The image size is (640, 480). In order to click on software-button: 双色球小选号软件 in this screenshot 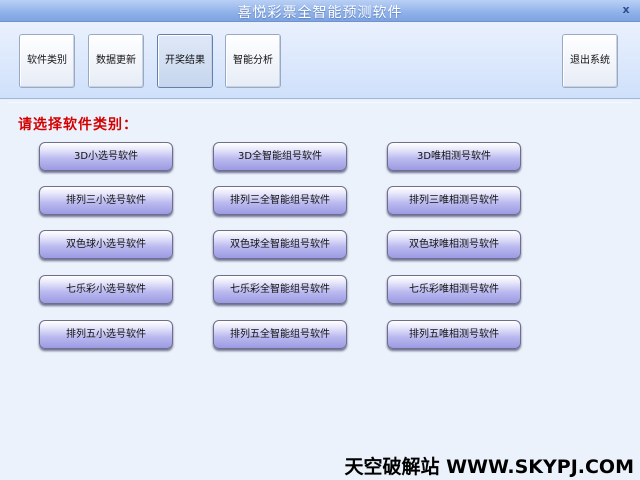, I will do `click(106, 244)`.